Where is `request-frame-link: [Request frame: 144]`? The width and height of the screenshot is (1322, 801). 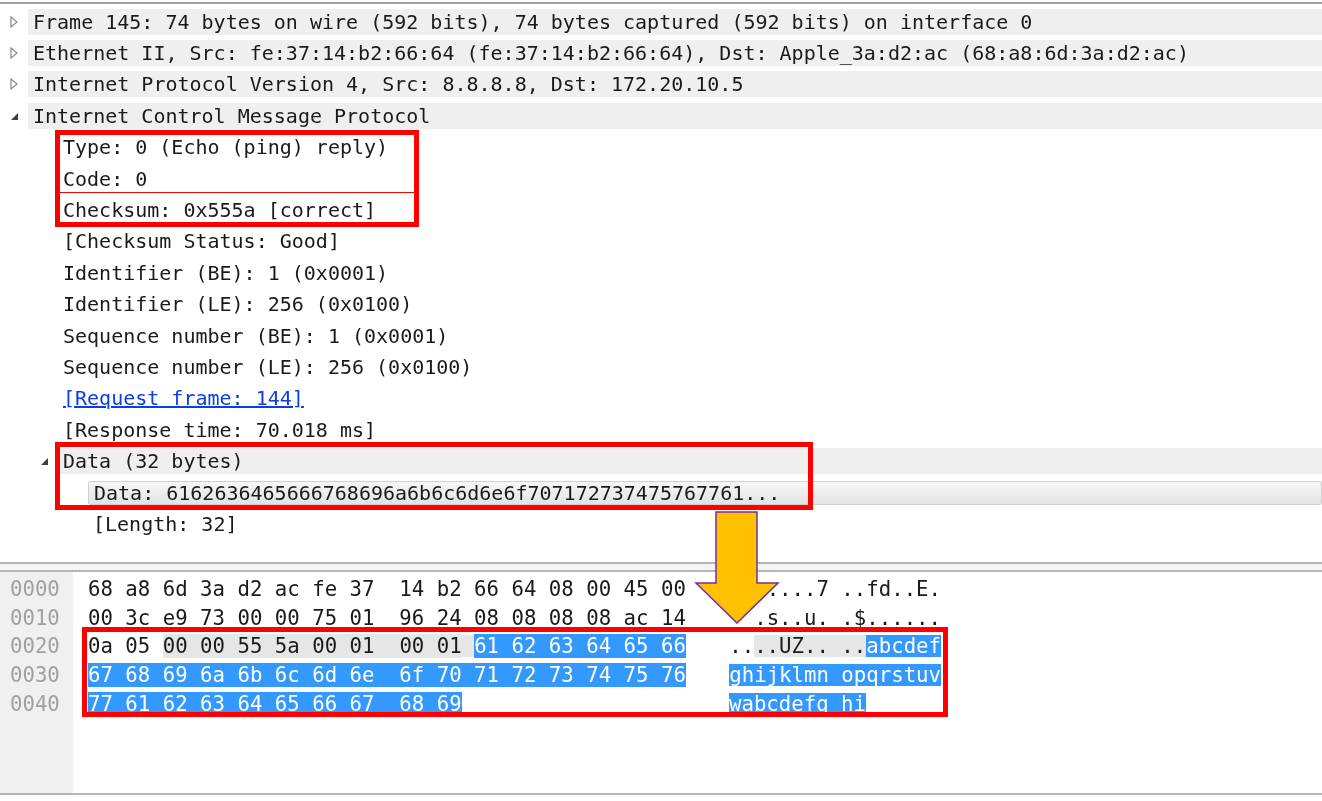
request-frame-link: [Request frame: 144] is located at coordinates (181, 398).